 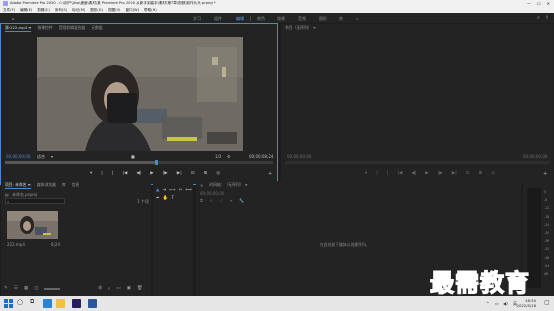 What do you see at coordinates (18, 28) in the screenshot?
I see `tab-source: 源:222.mp4 ≡` at bounding box center [18, 28].